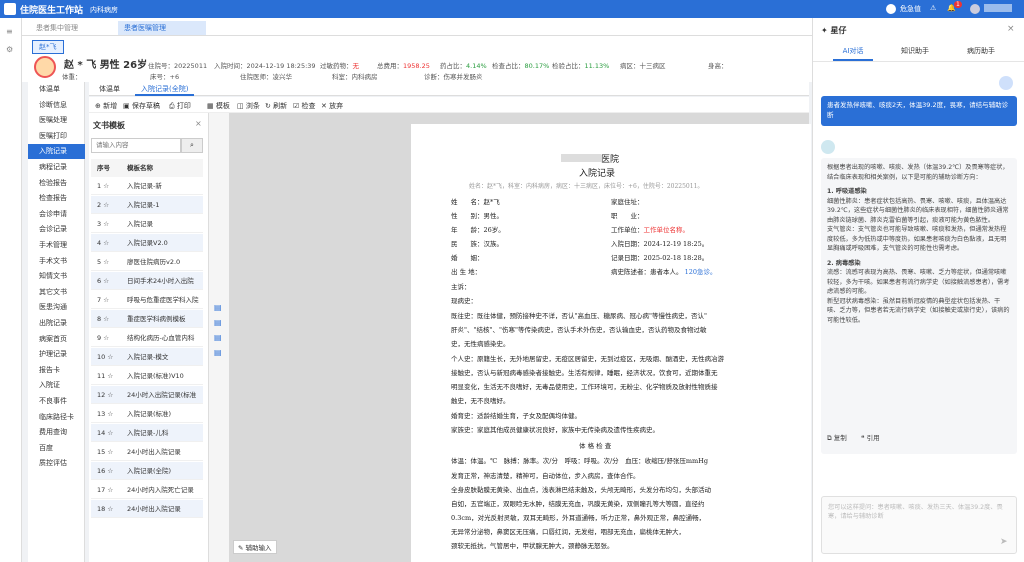  Describe the element at coordinates (147, 205) in the screenshot. I see `table-row: 2 ☆ 入院记录-1` at that location.